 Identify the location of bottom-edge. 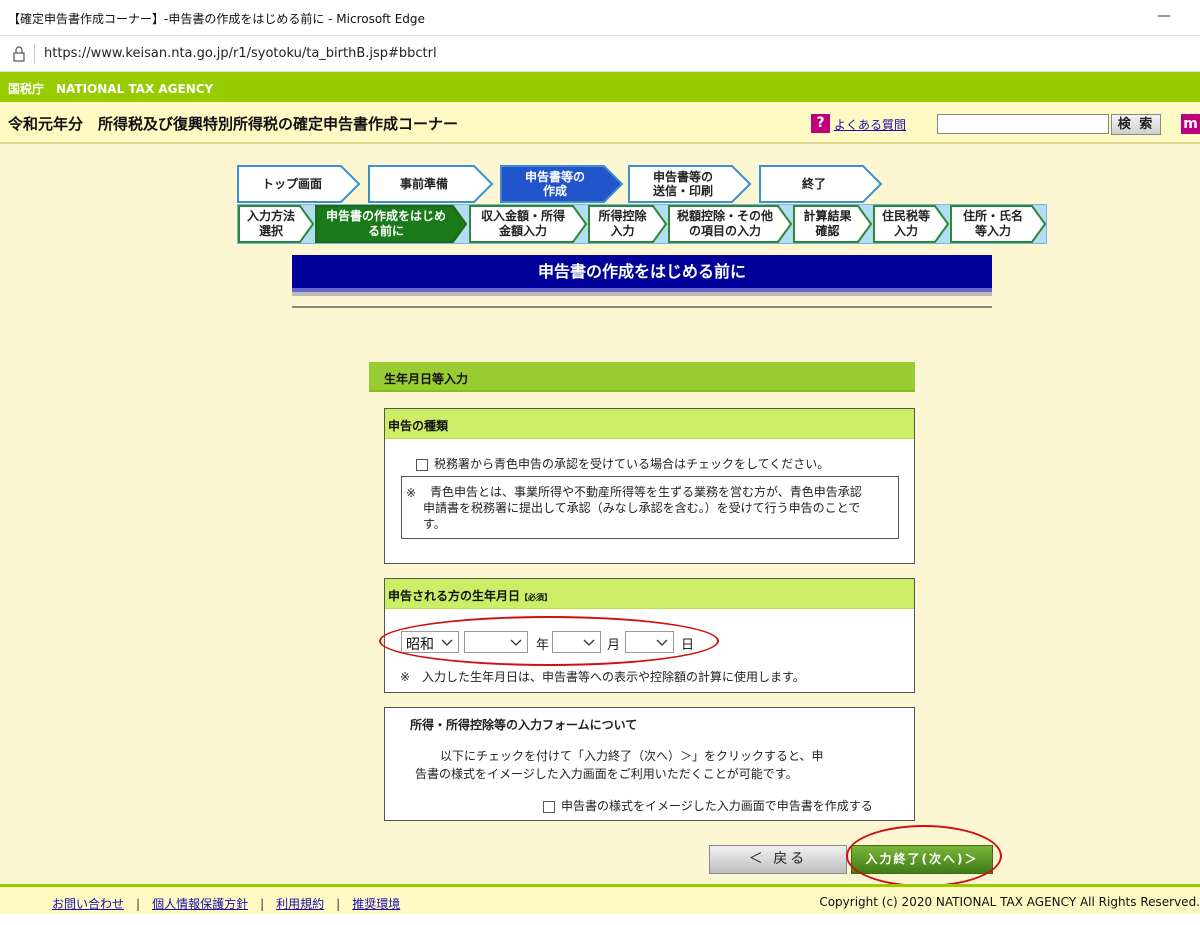
(600, 919).